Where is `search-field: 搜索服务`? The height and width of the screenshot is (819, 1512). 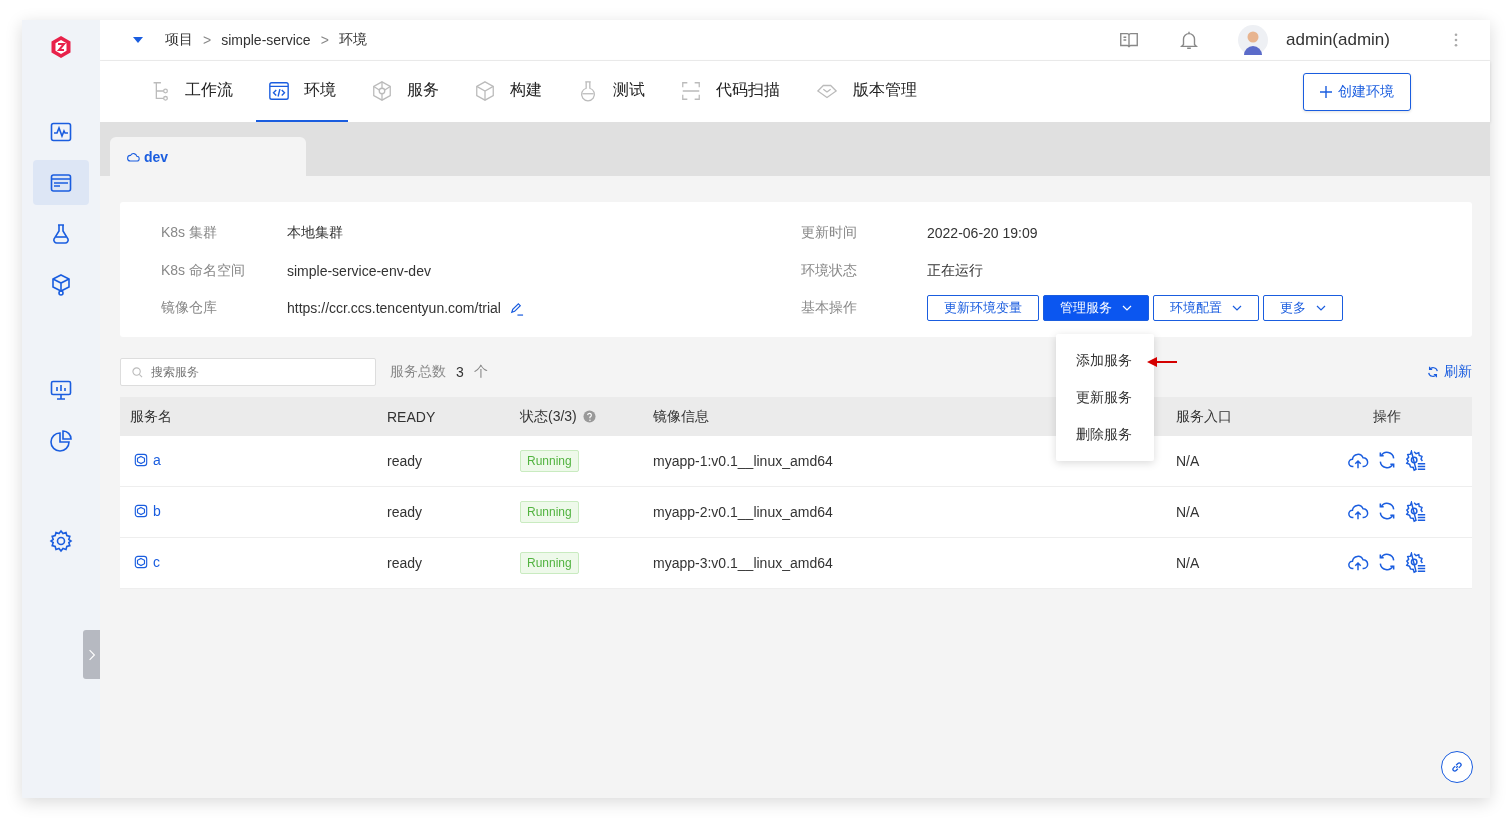
search-field: 搜索服务 is located at coordinates (248, 372).